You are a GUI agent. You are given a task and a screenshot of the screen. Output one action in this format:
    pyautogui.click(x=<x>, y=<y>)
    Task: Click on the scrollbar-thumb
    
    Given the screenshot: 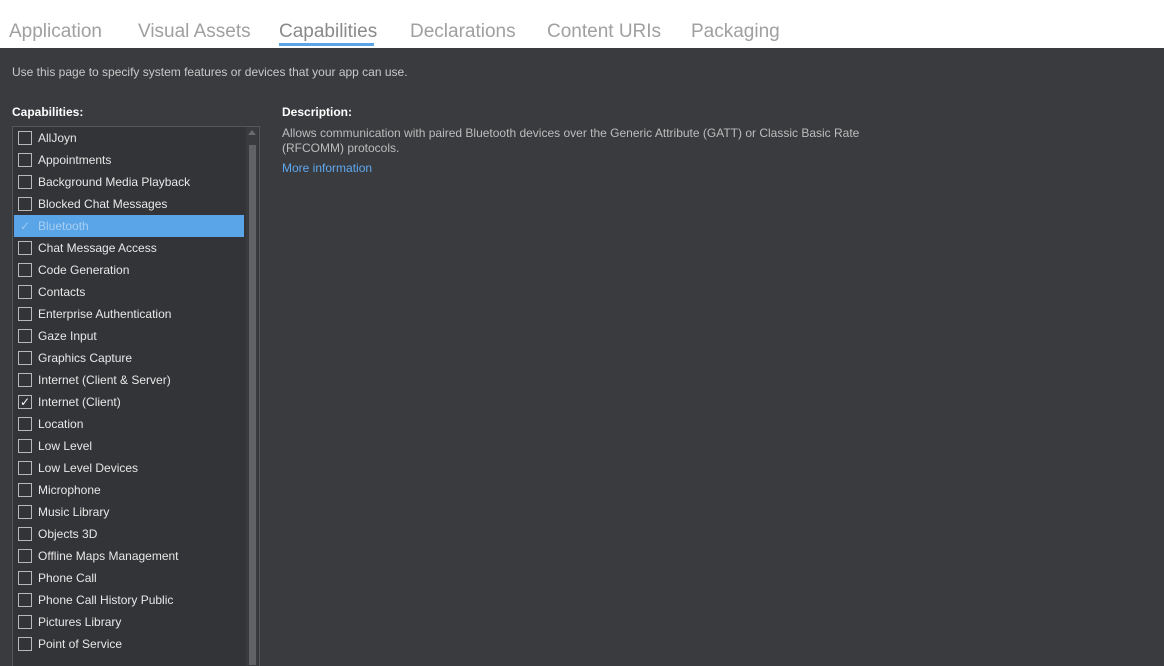 What is the action you would take?
    pyautogui.click(x=252, y=405)
    